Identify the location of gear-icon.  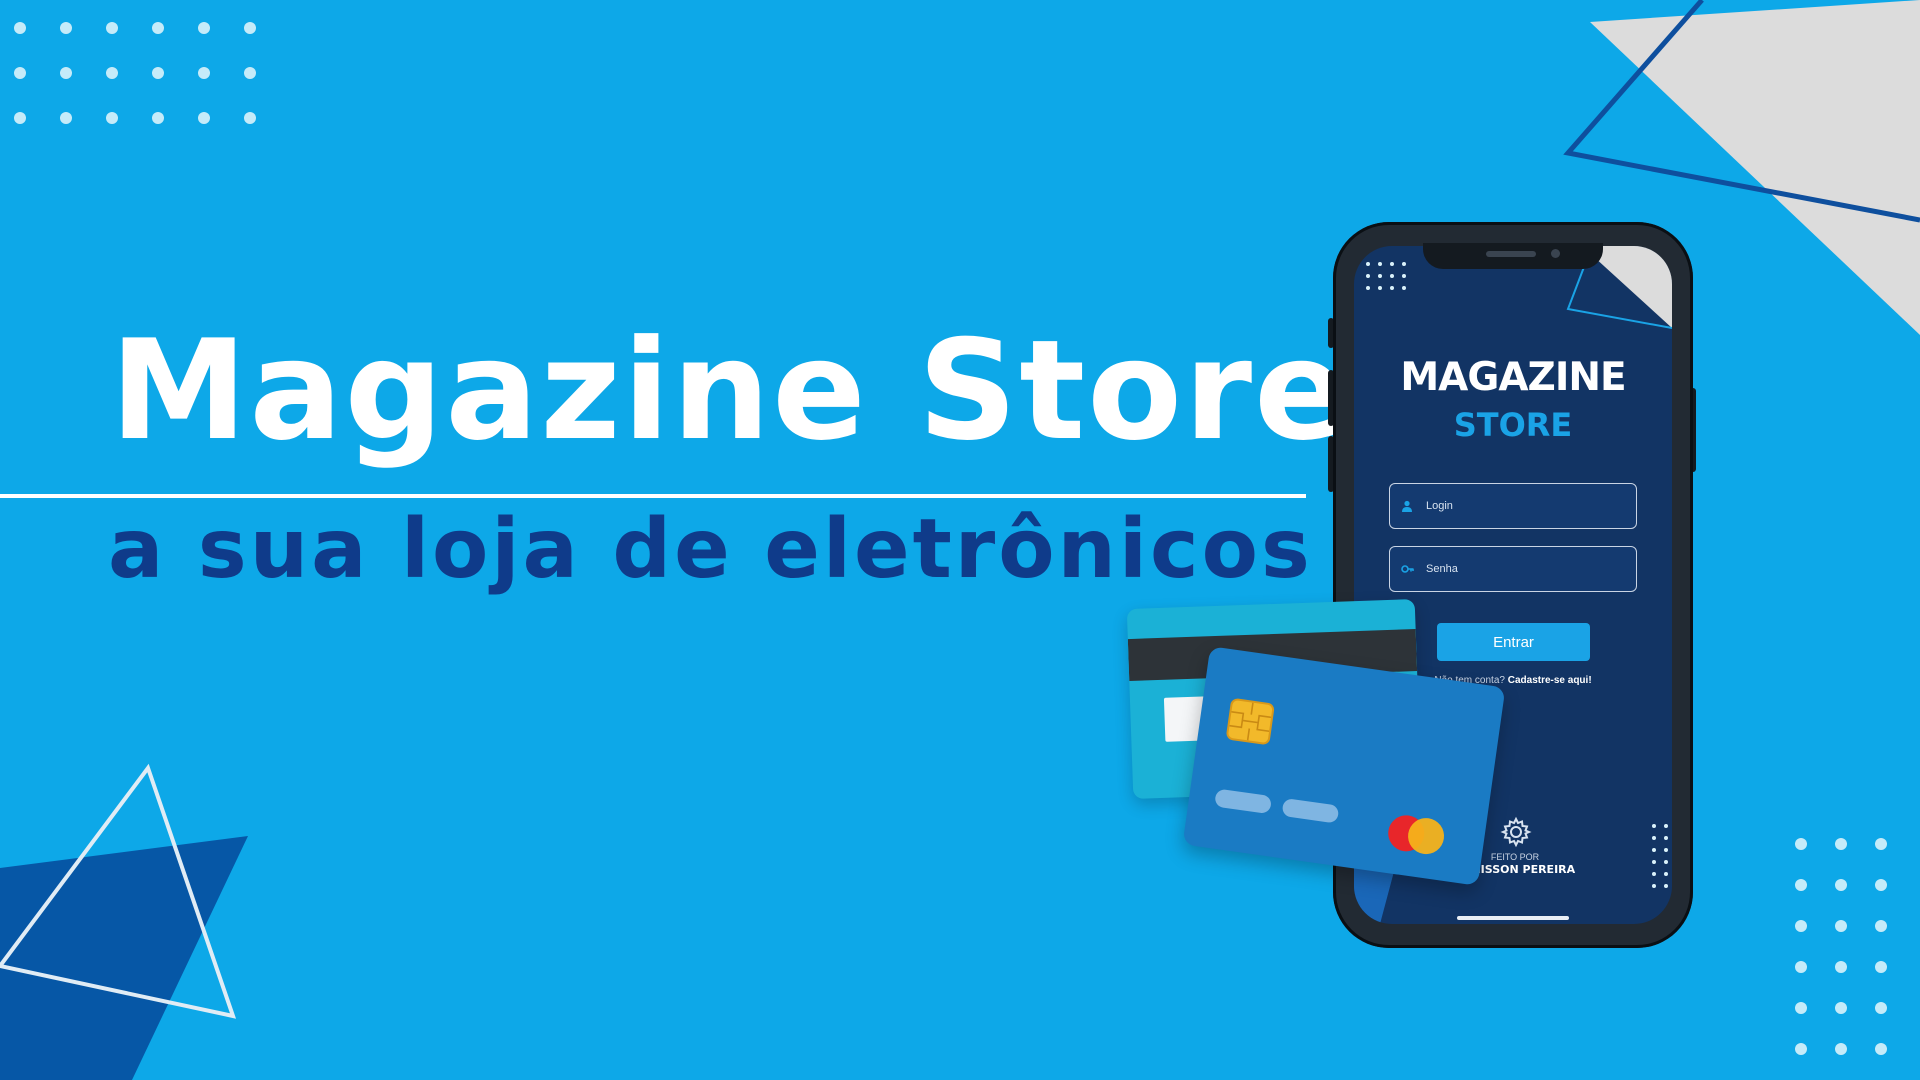
(1516, 834).